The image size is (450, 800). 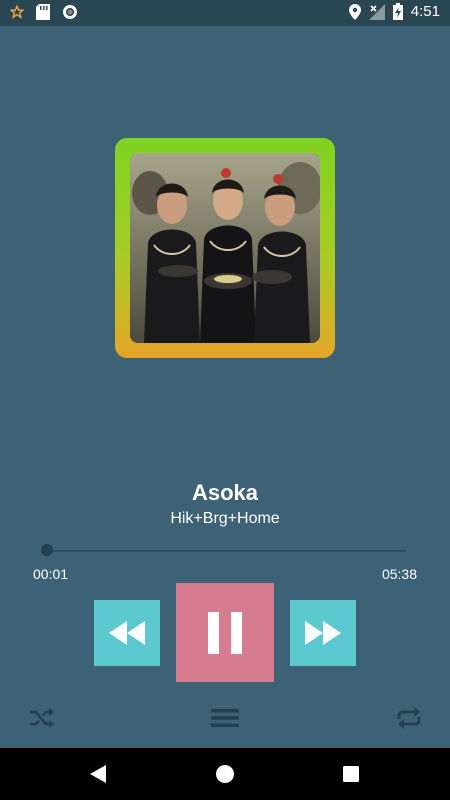 I want to click on total-time: 05:38, so click(x=399, y=574).